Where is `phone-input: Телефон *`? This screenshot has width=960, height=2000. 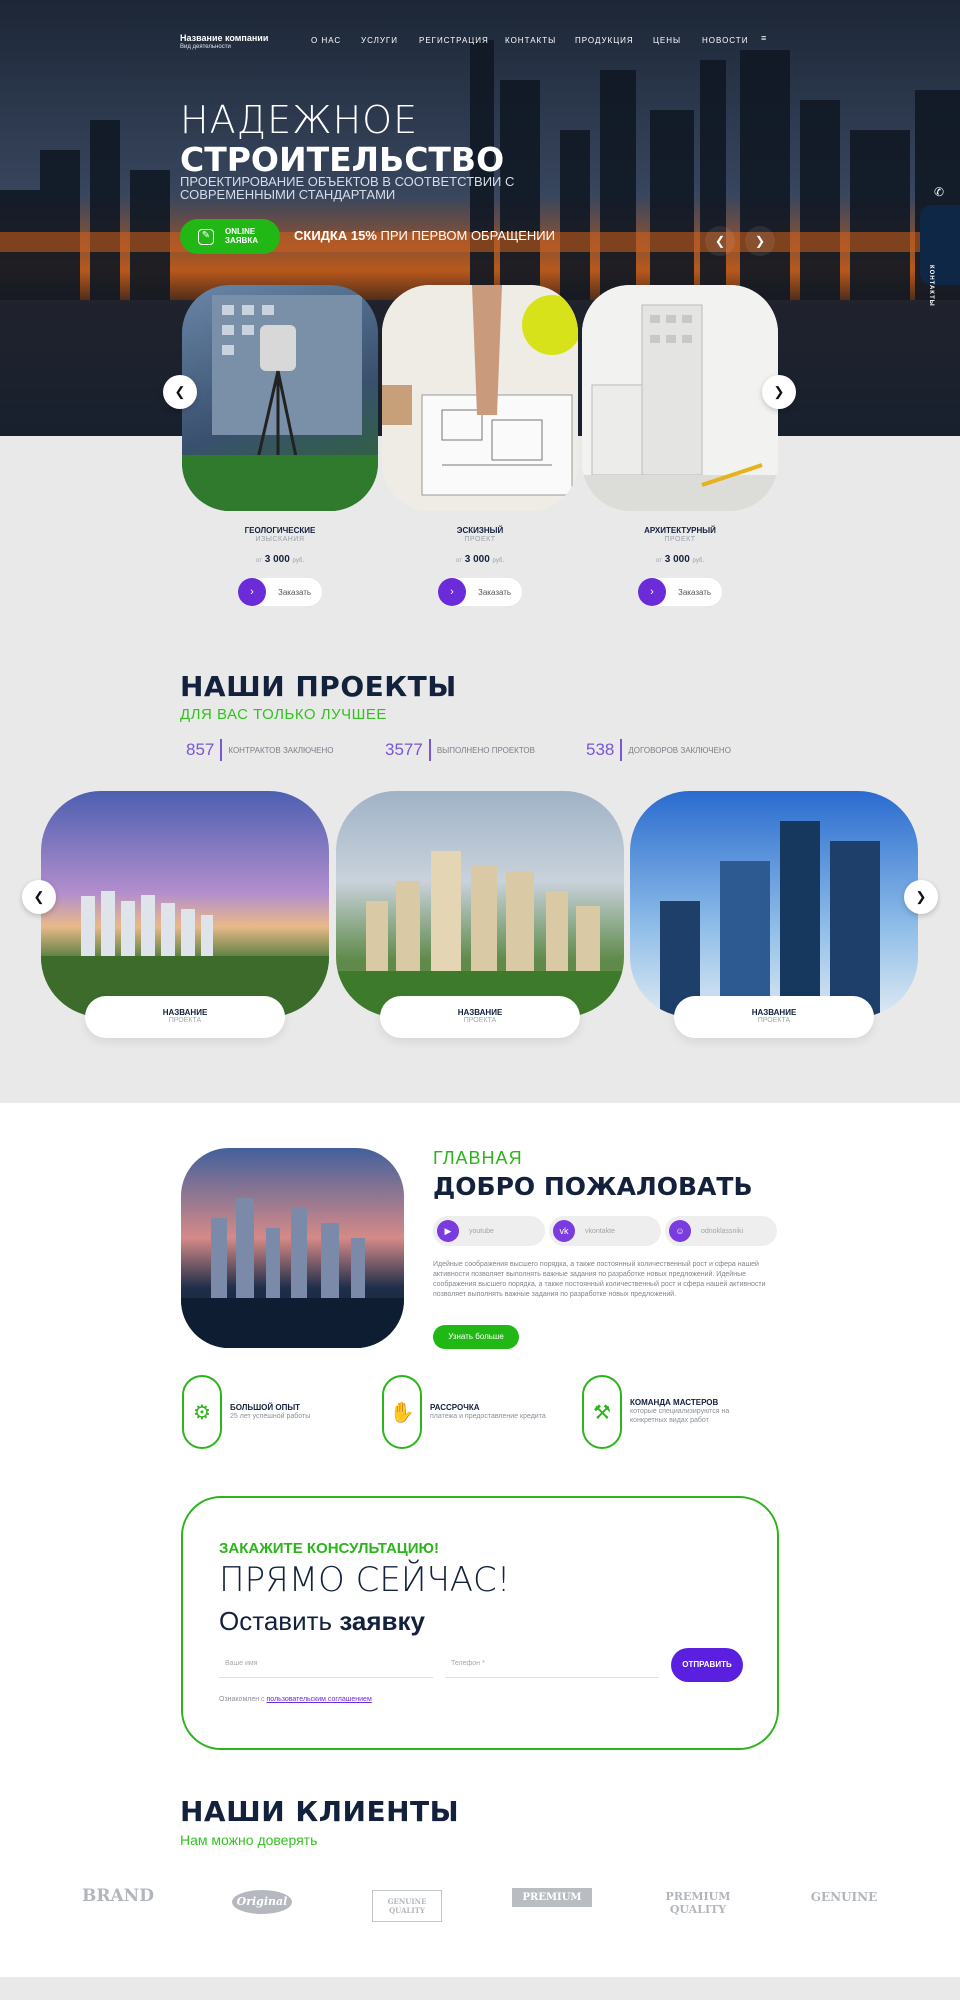
phone-input: Телефон * is located at coordinates (552, 1663).